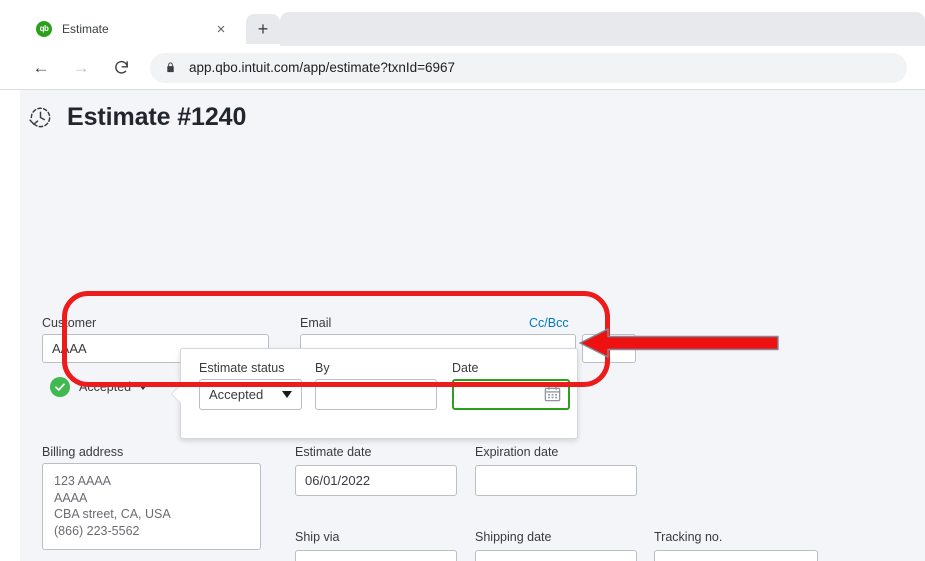  Describe the element at coordinates (317, 537) in the screenshot. I see `ship-via-label: Ship via` at that location.